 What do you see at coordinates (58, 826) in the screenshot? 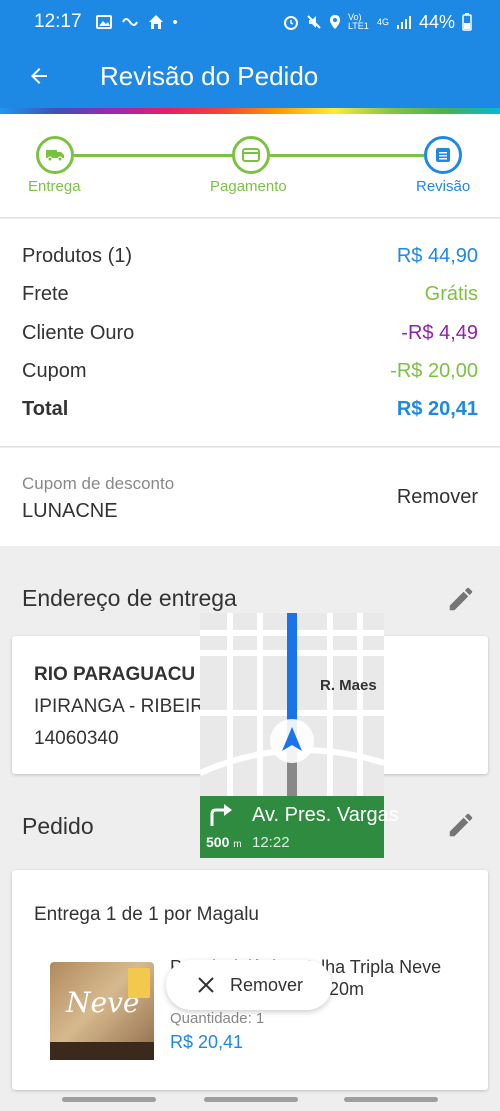
I see `order-section-title: Pedido` at bounding box center [58, 826].